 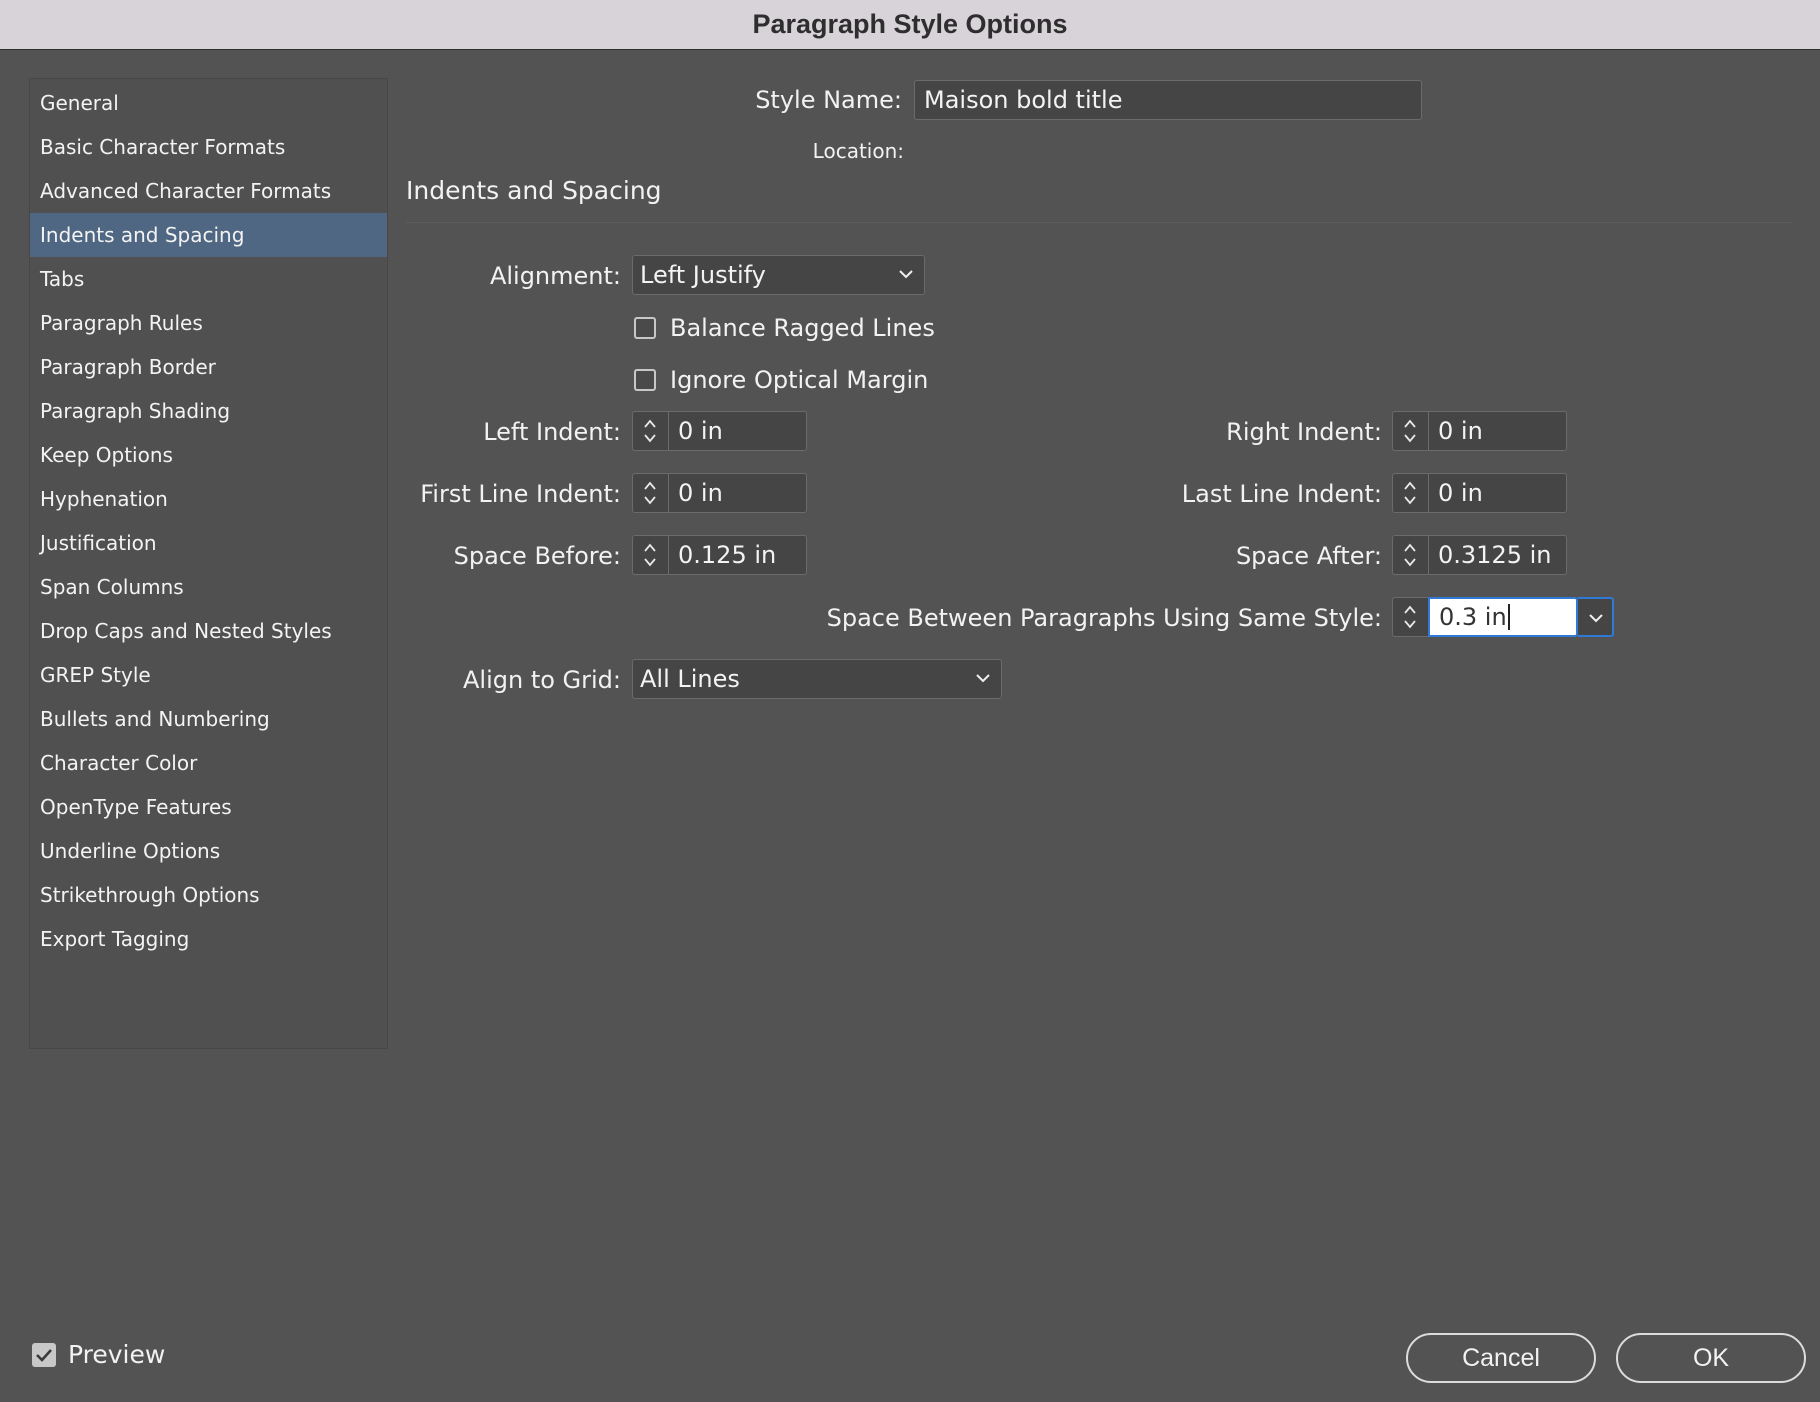 I want to click on left-indent-stepper: 0 in, so click(x=719, y=431).